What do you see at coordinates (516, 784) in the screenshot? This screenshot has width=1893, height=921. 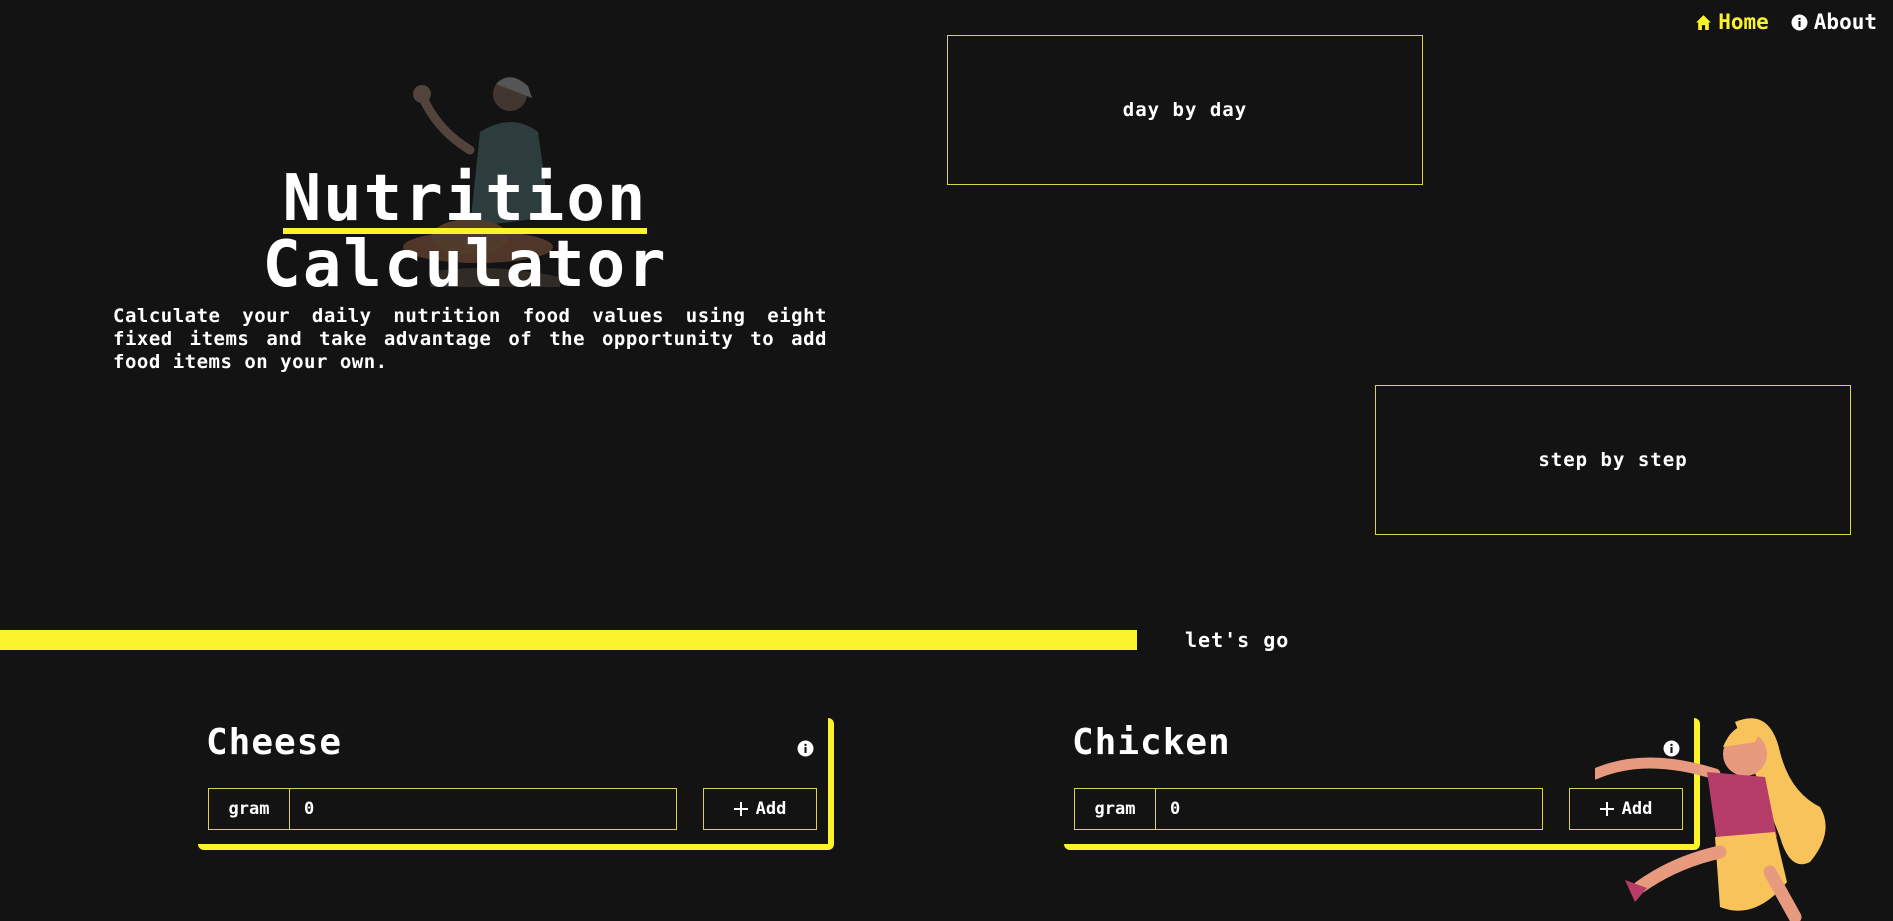 I see `food-card-cheese: Cheese gram Add` at bounding box center [516, 784].